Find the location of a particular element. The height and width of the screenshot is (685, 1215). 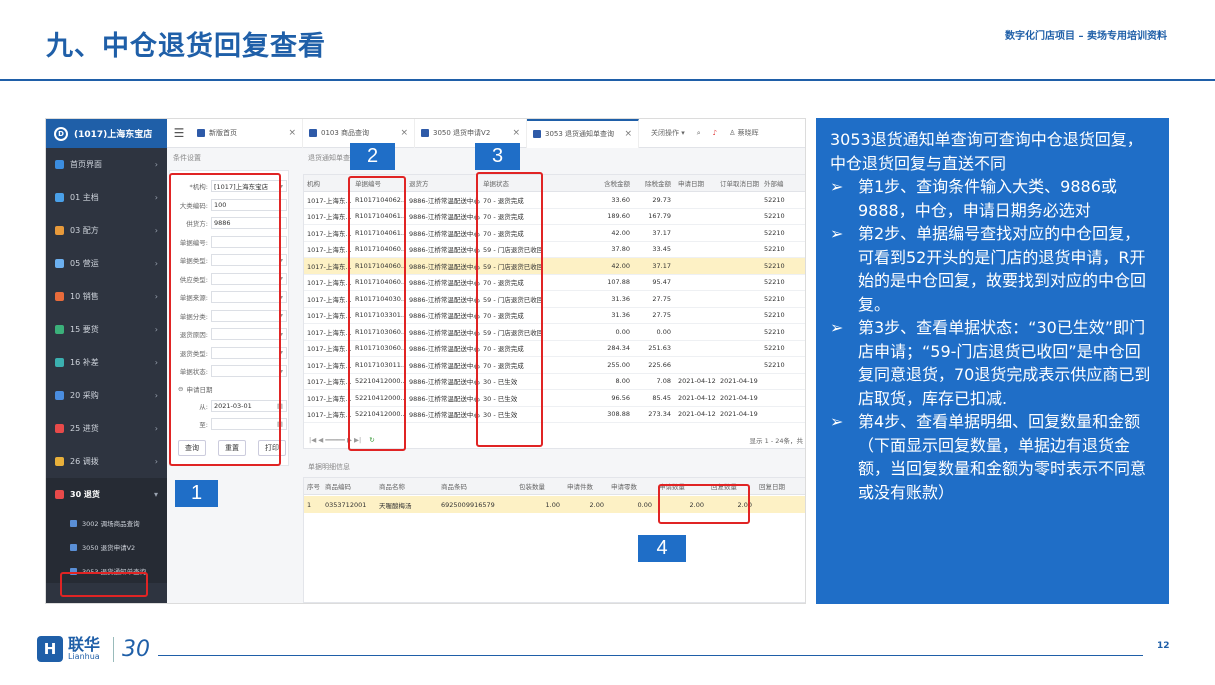

table-cell: 2021-04-19 is located at coordinates (739, 414).